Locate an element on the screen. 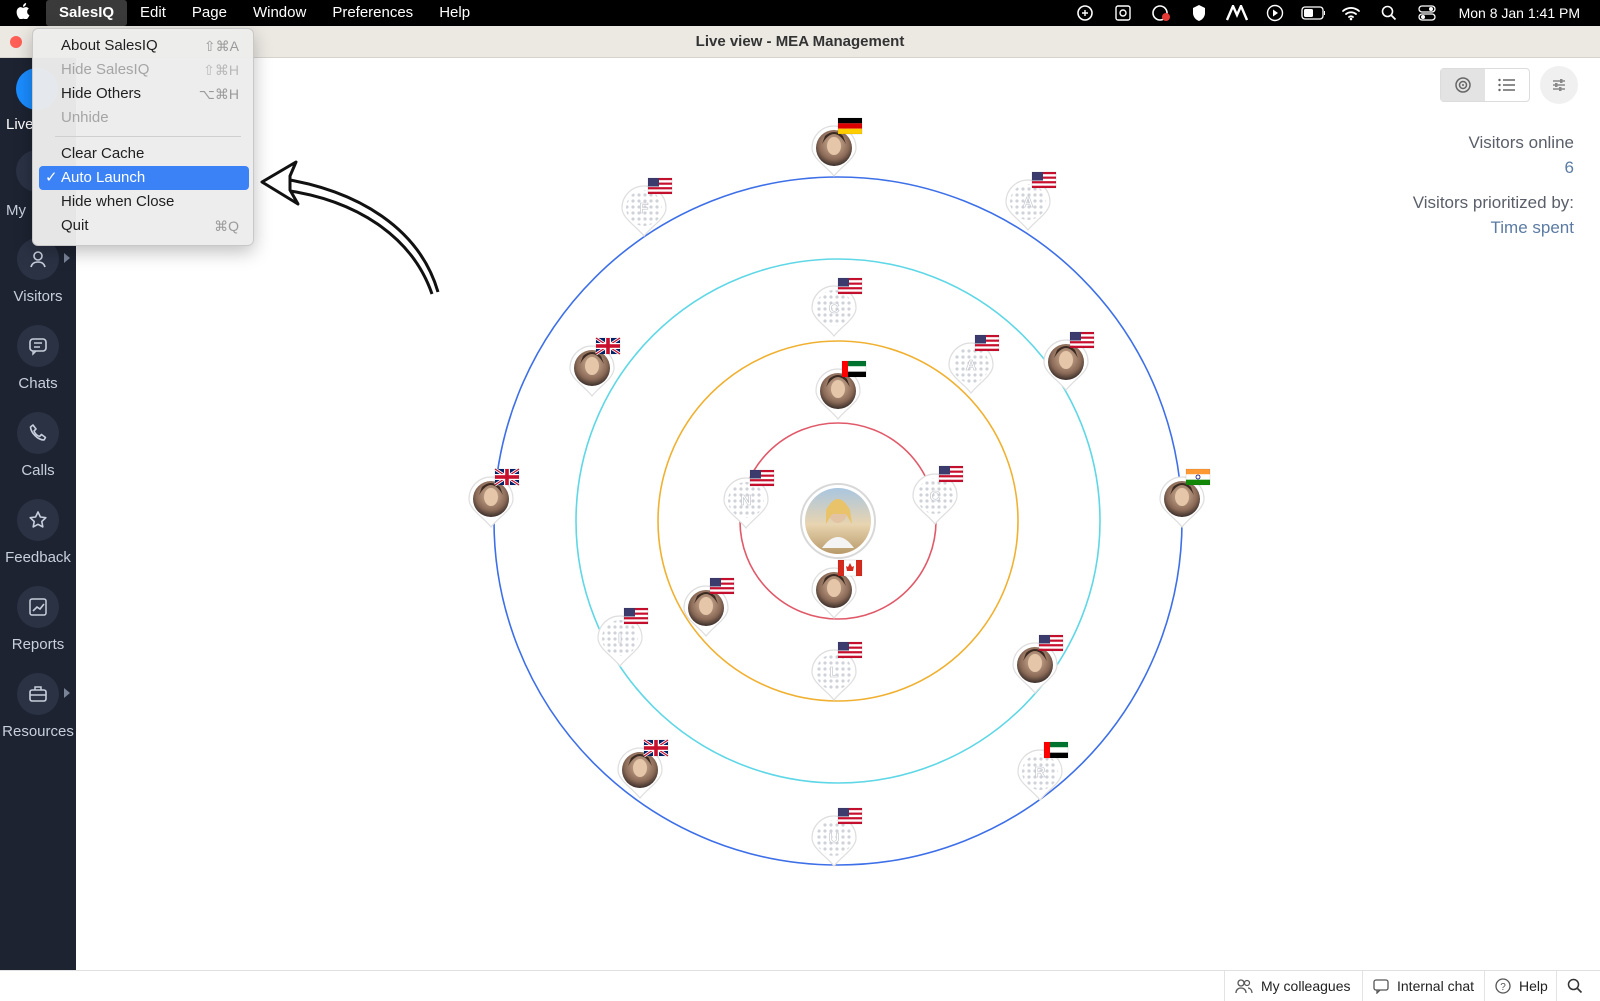 The height and width of the screenshot is (1001, 1600). menu-item-label: Hide Others is located at coordinates (101, 93).